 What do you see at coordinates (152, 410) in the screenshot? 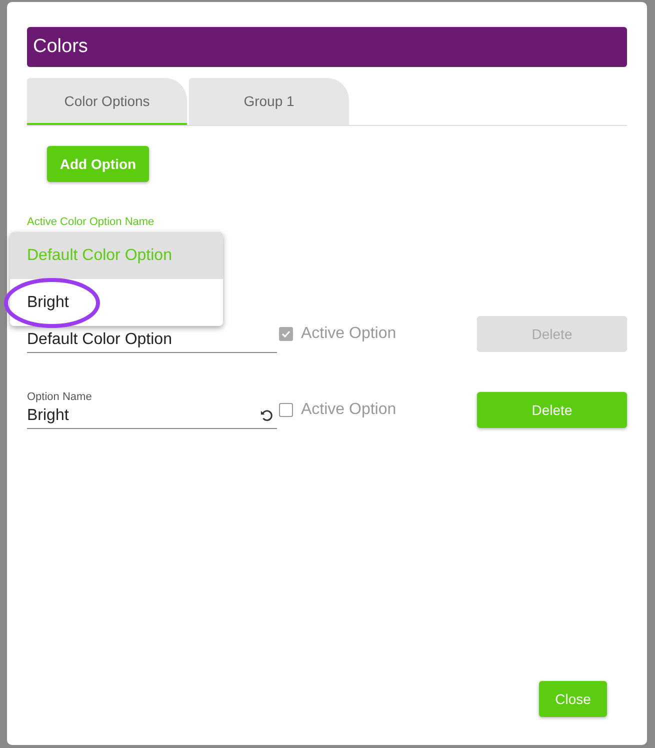
I see `option-name-field: Option Name Bright` at bounding box center [152, 410].